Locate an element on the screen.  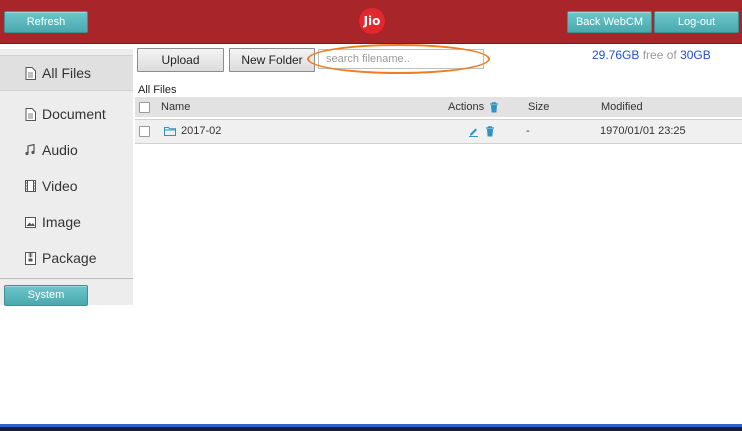
column-header-name: Name is located at coordinates (175, 107).